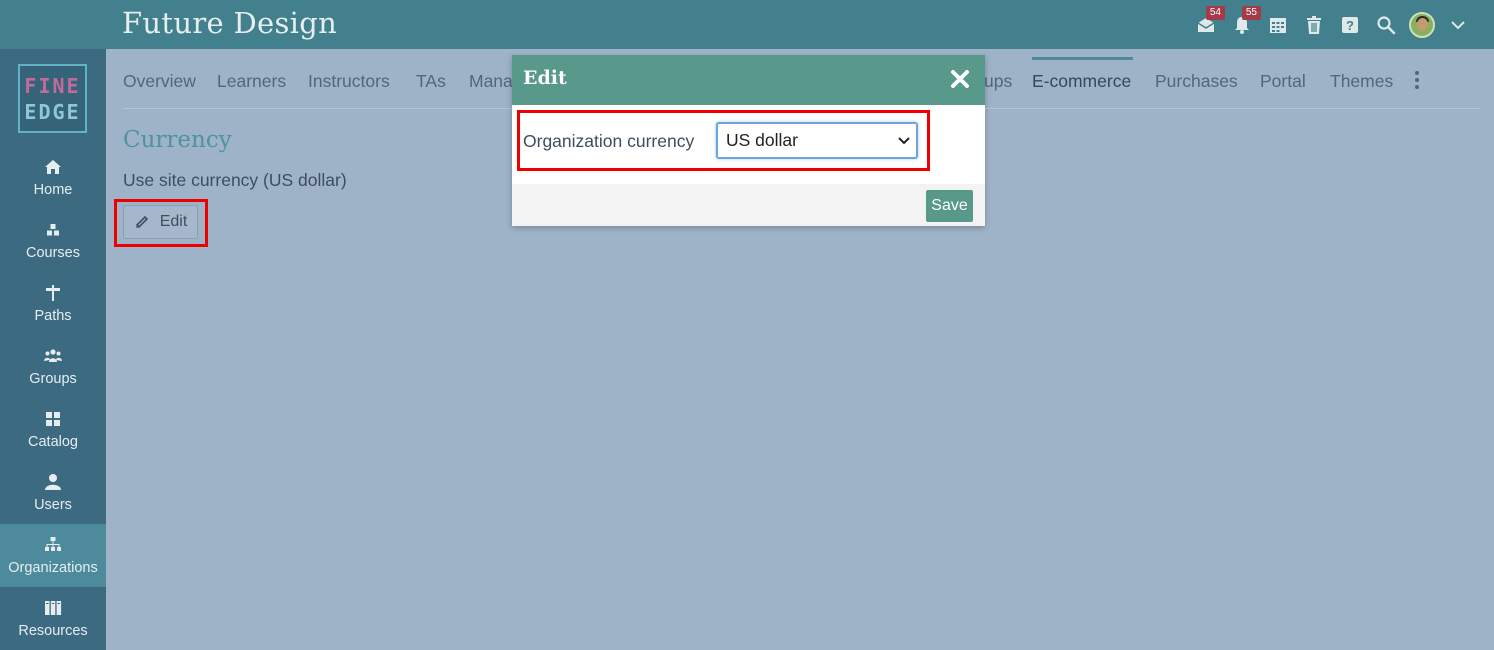 Image resolution: width=1494 pixels, height=650 pixels. I want to click on notifications-badge: 55, so click(1251, 13).